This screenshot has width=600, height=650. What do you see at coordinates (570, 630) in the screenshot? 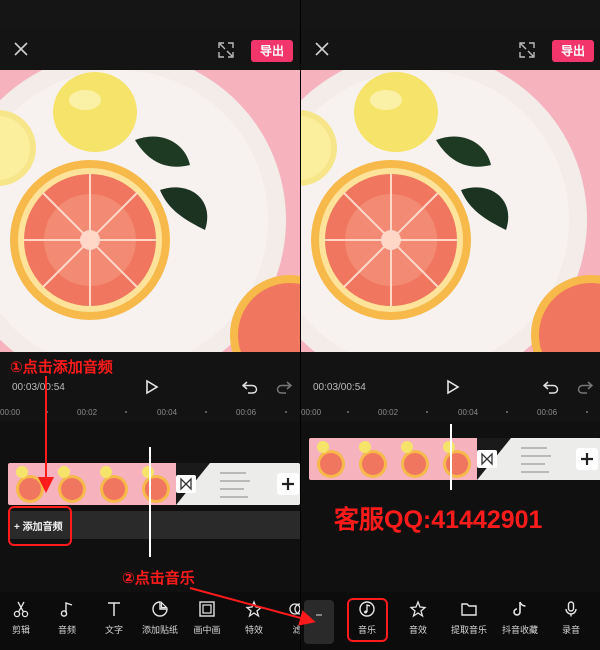
I see `tool-label: 录音` at bounding box center [570, 630].